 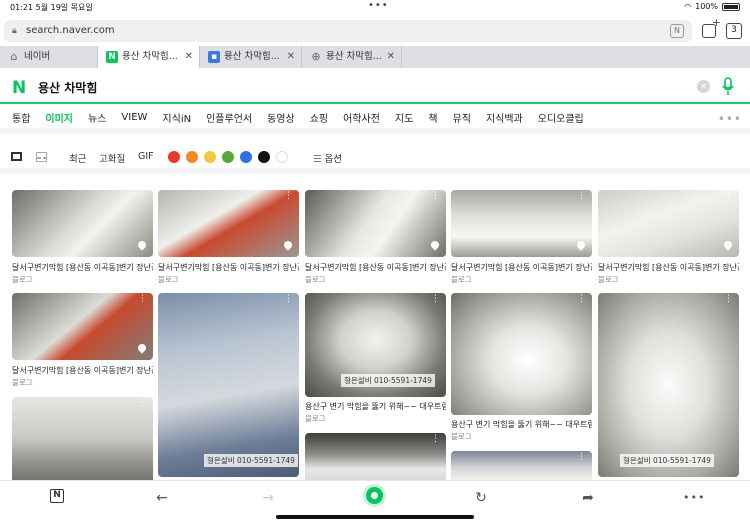 What do you see at coordinates (57, 496) in the screenshot?
I see `naver-home-button: N` at bounding box center [57, 496].